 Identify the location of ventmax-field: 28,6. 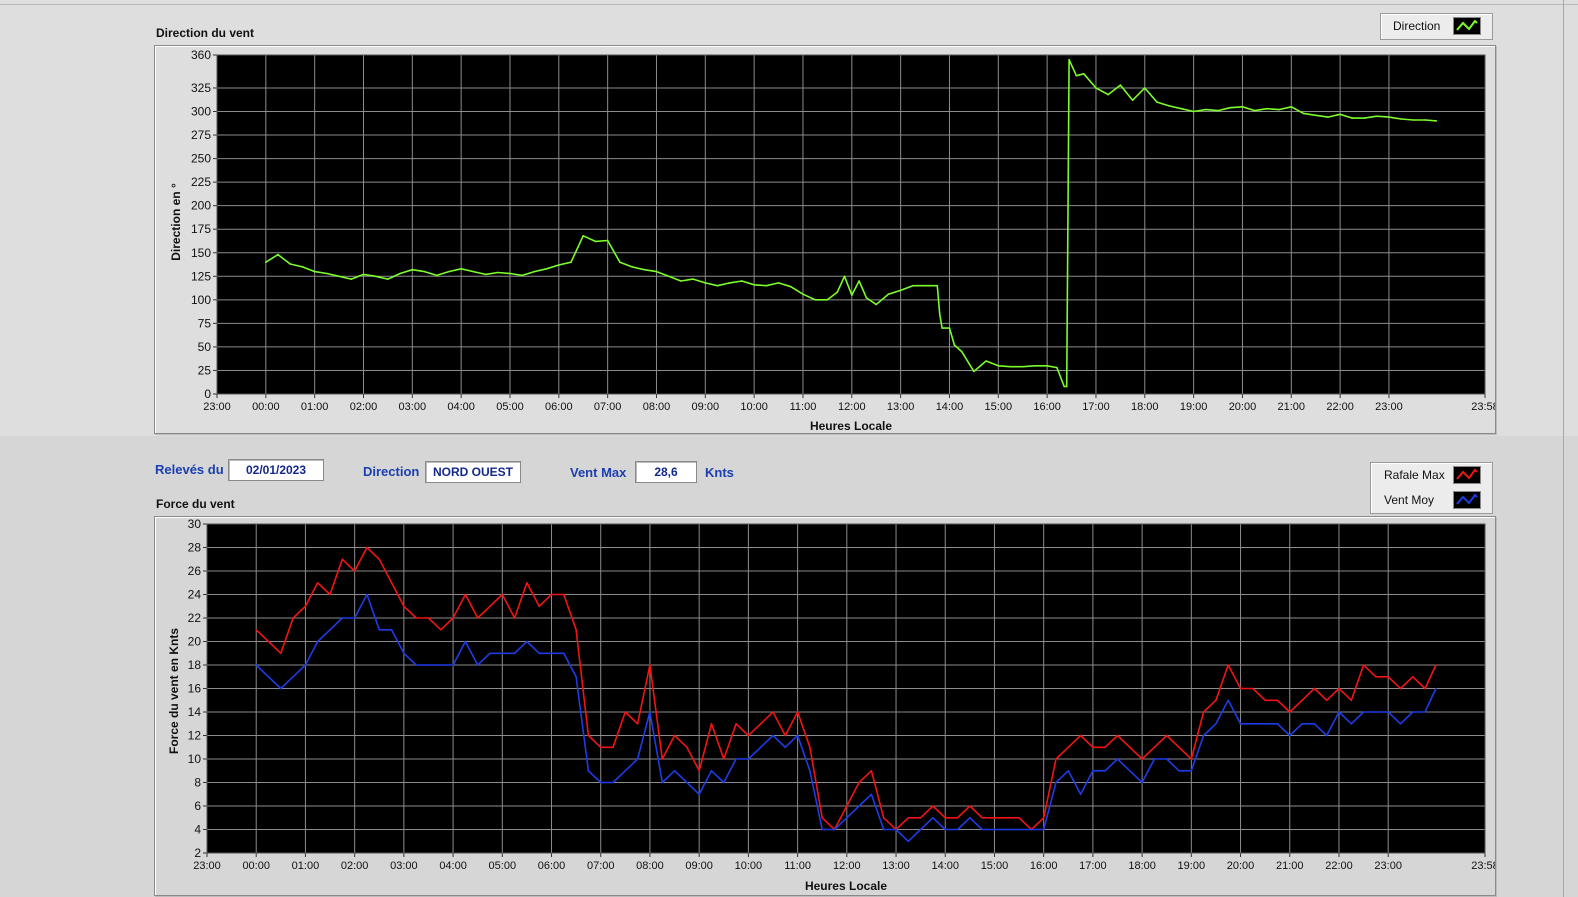
(666, 472).